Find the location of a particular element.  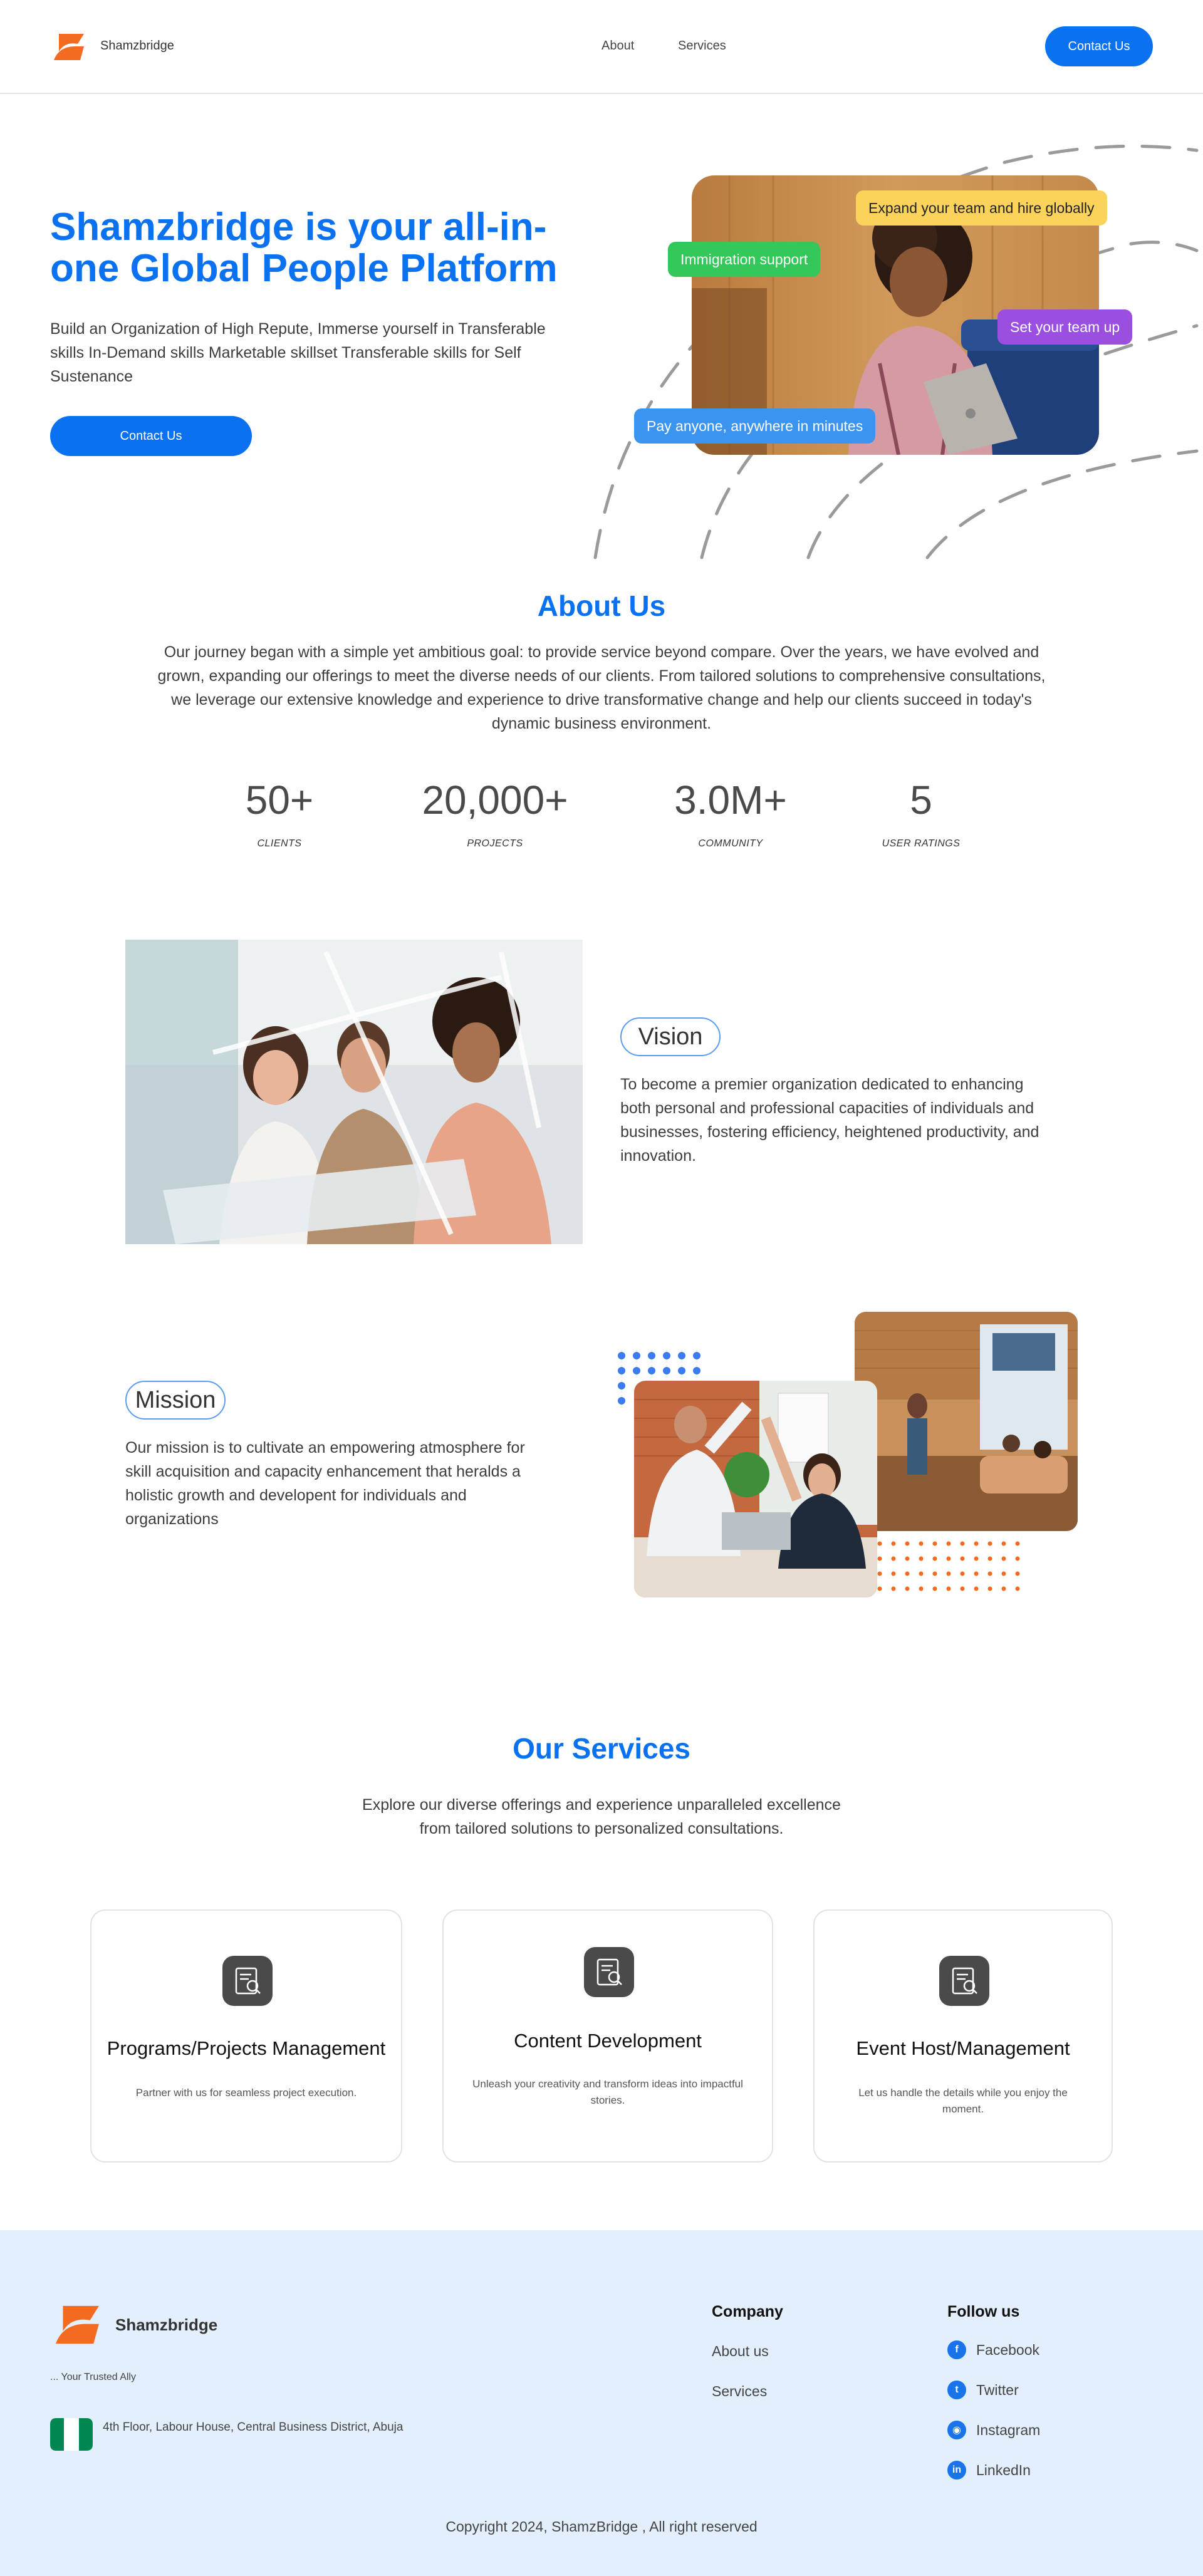

stat-user-ratings: 5 USER RATINGS is located at coordinates (921, 813).